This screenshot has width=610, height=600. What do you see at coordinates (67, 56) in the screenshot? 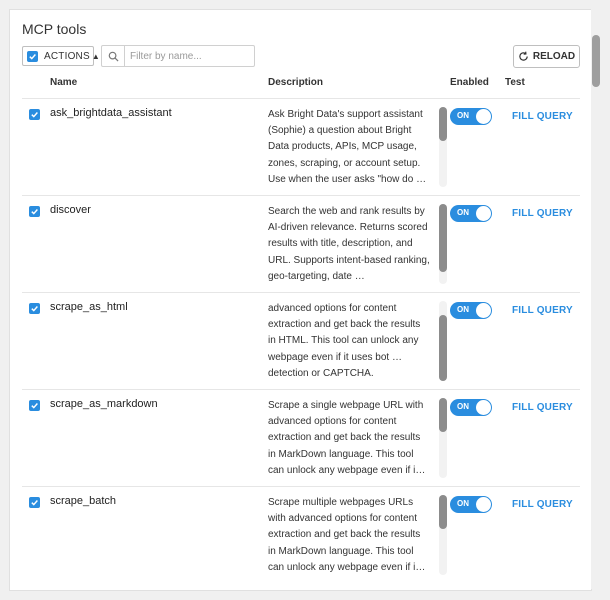
I see `actions-label: ACTIONS` at bounding box center [67, 56].